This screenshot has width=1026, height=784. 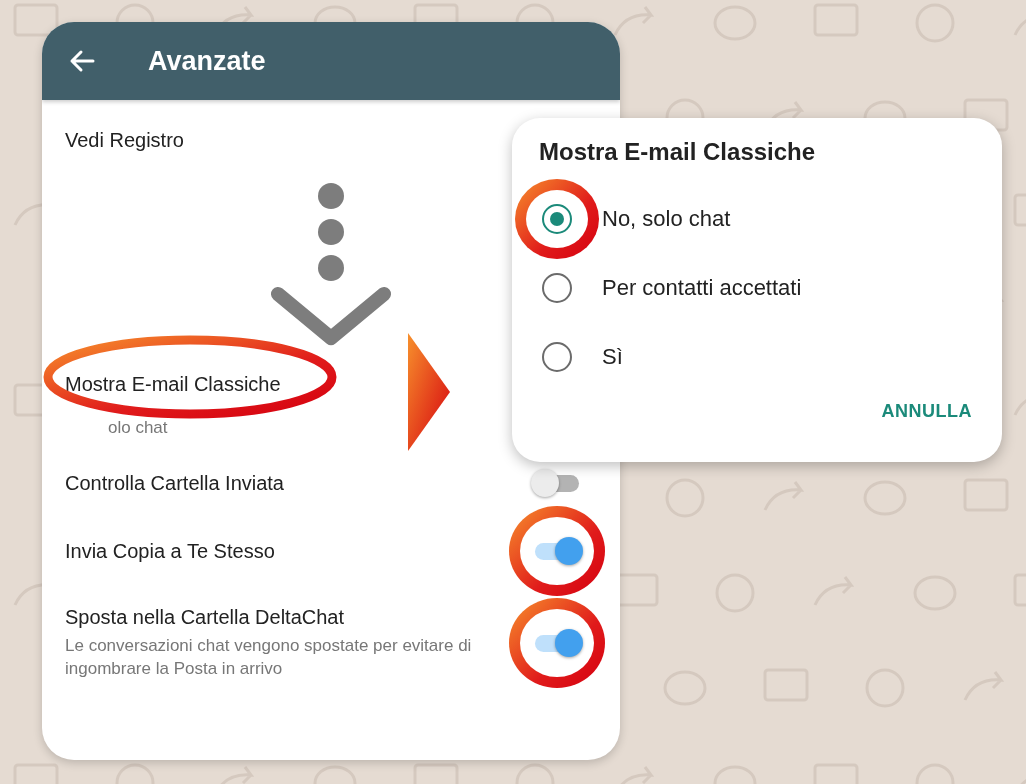 I want to click on back-arrow-icon, so click(x=82, y=61).